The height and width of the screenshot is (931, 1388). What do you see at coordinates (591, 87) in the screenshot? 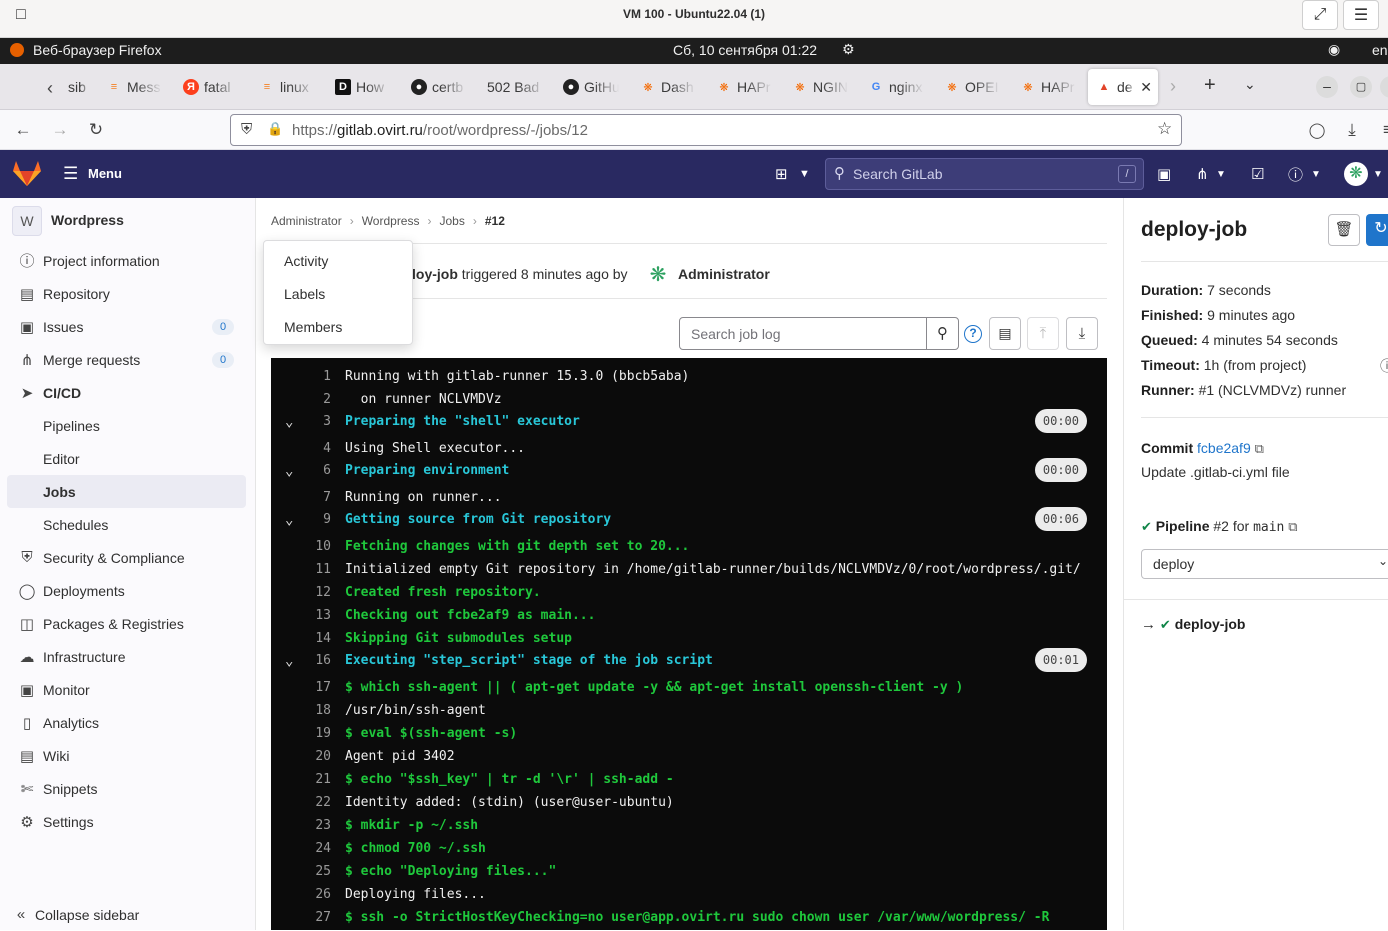
I see `tab: ● GitHu` at bounding box center [591, 87].